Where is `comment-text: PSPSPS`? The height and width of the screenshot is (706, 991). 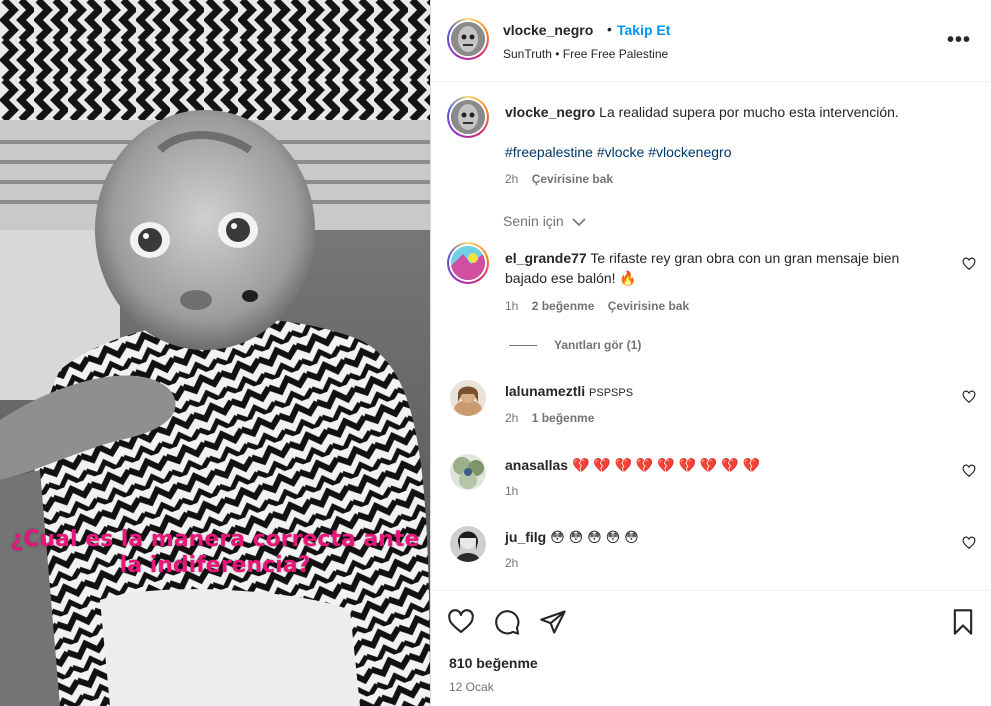 comment-text: PSPSPS is located at coordinates (611, 393).